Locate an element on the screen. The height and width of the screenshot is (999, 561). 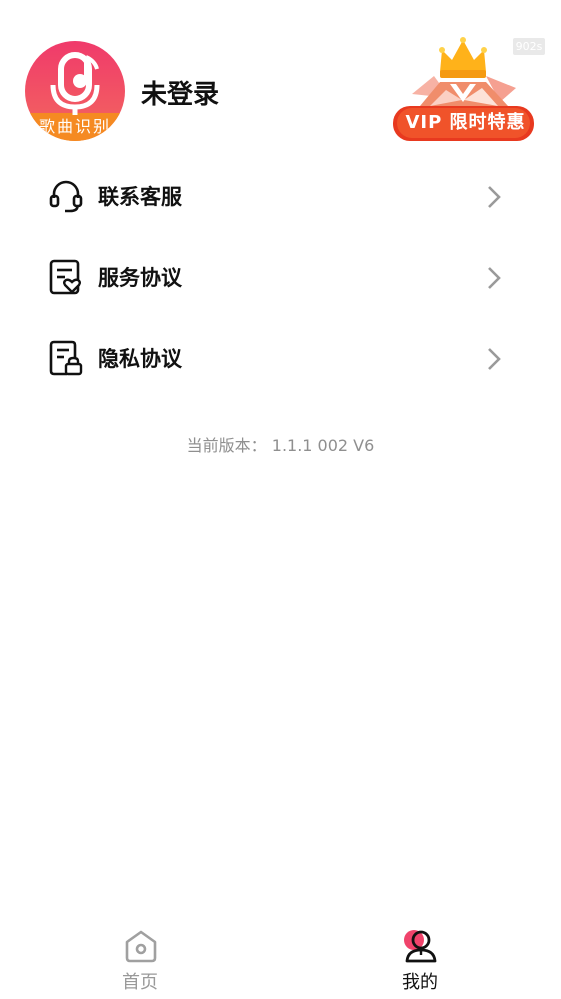
tab-profile: 我的 is located at coordinates (420, 959).